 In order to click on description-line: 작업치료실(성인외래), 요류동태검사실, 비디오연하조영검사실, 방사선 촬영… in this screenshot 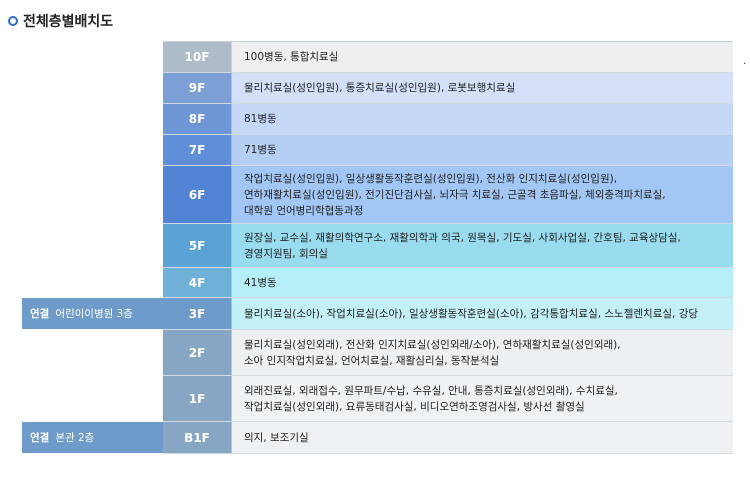, I will do `click(414, 406)`.